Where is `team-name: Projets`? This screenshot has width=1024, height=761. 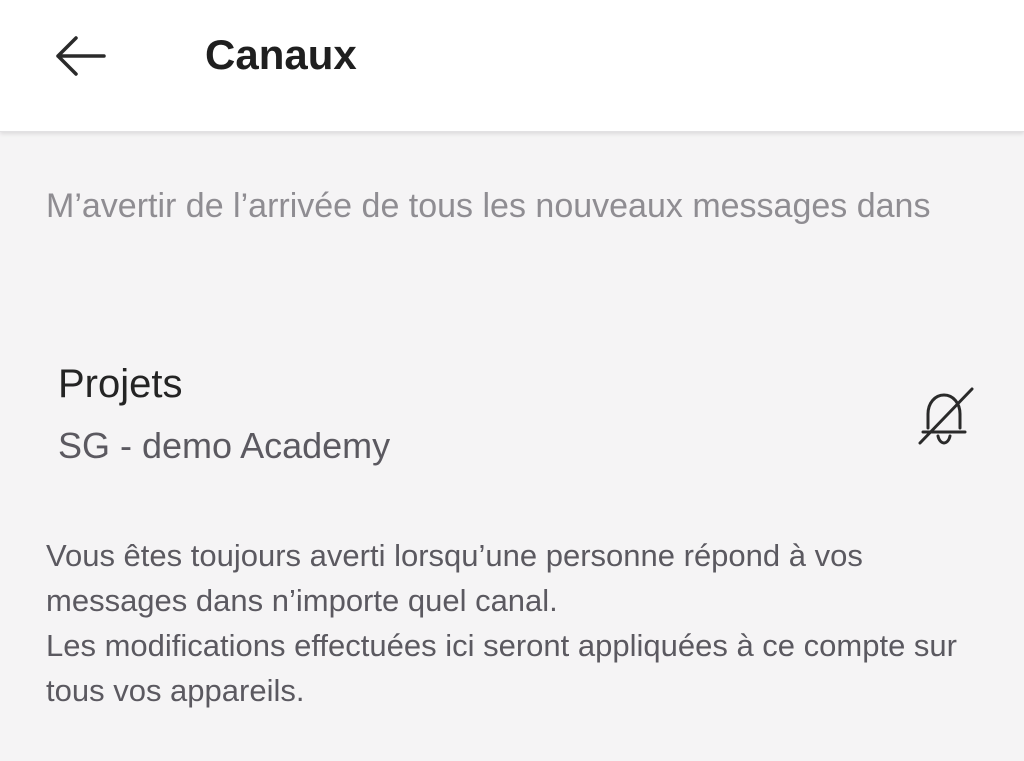 team-name: Projets is located at coordinates (120, 384).